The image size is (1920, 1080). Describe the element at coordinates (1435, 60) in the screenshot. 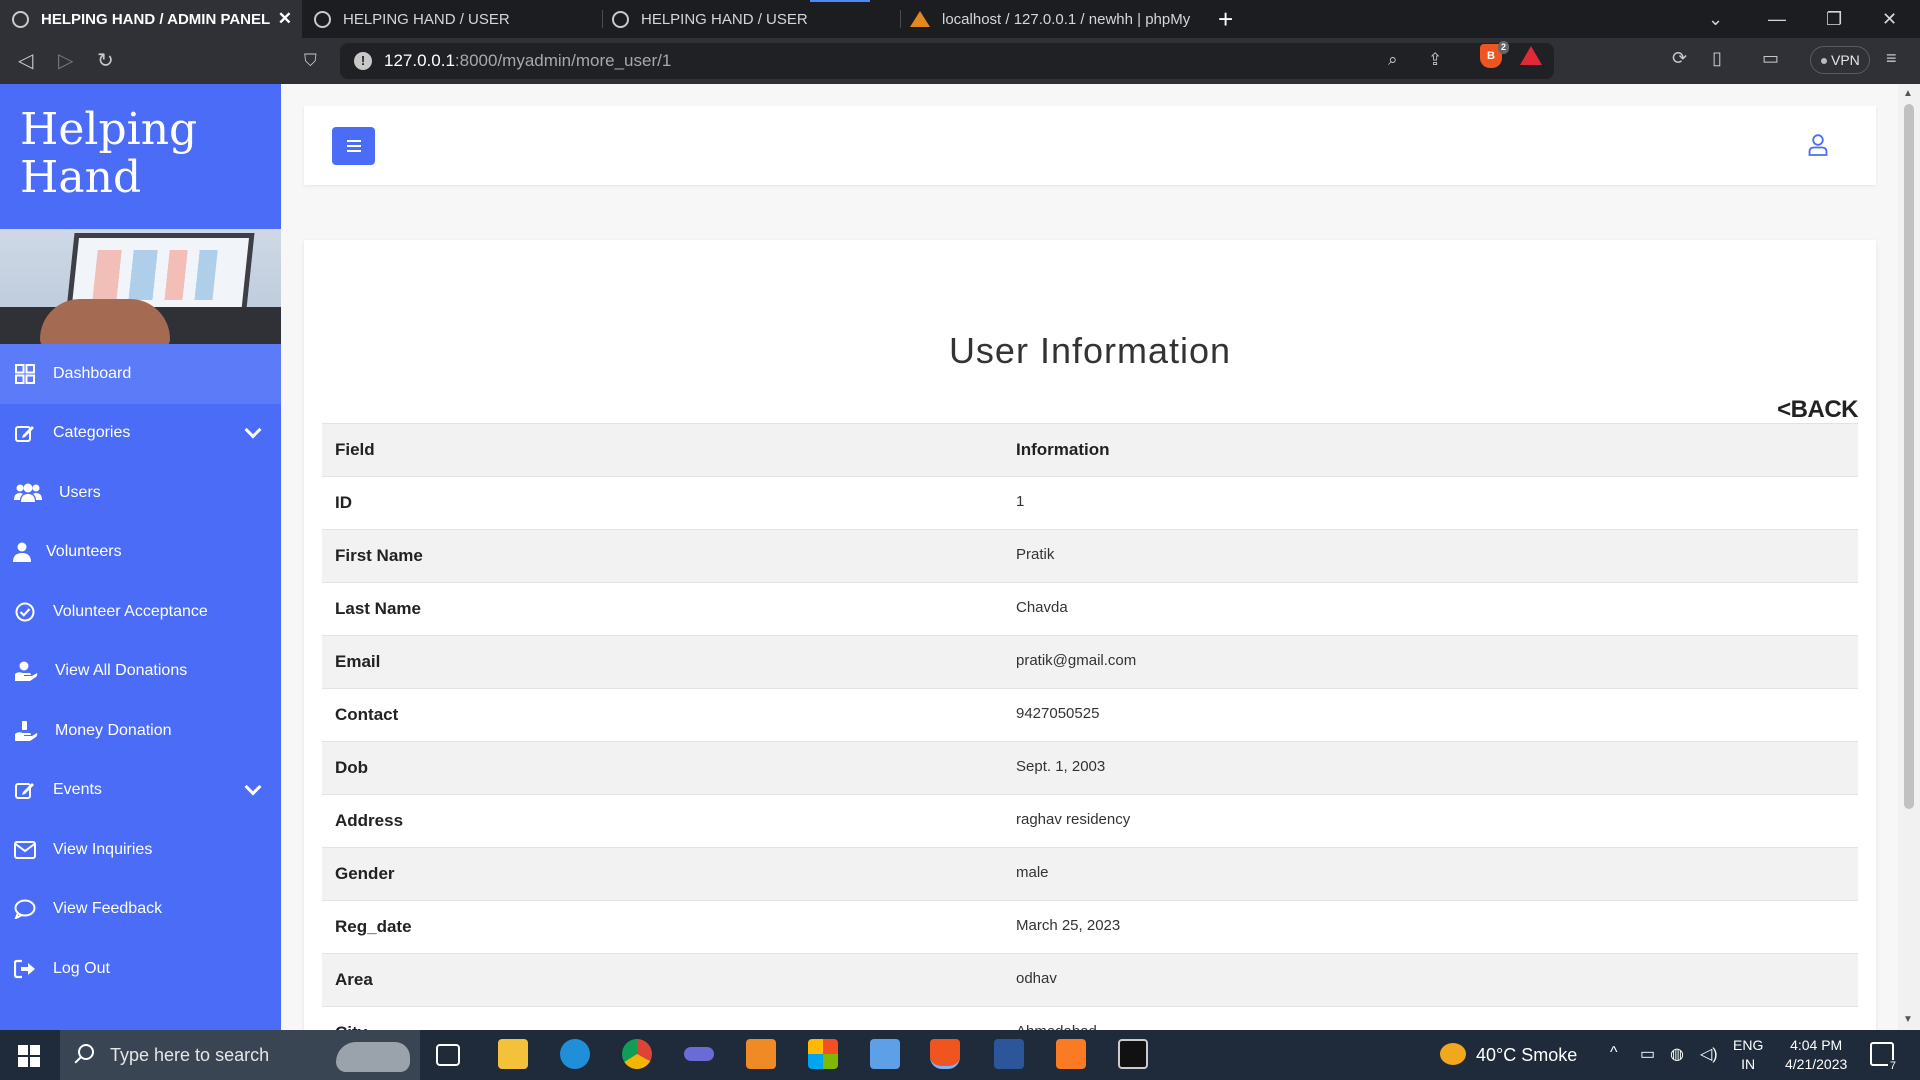

I see `share-icon: ⇪` at that location.